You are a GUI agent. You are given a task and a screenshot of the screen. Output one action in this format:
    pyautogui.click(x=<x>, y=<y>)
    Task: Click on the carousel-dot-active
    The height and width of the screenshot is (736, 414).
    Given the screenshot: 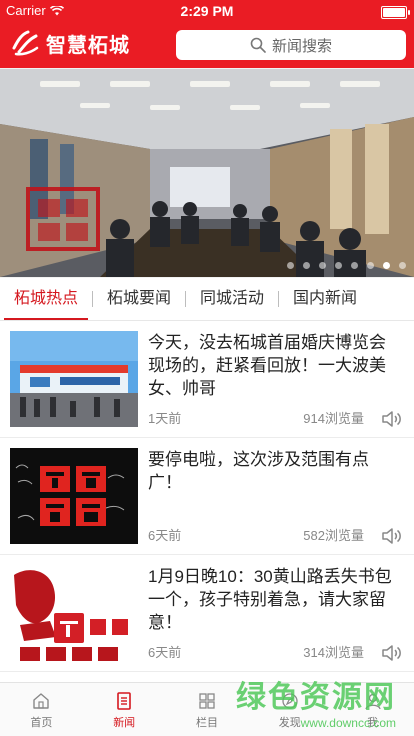 What is the action you would take?
    pyautogui.click(x=386, y=265)
    